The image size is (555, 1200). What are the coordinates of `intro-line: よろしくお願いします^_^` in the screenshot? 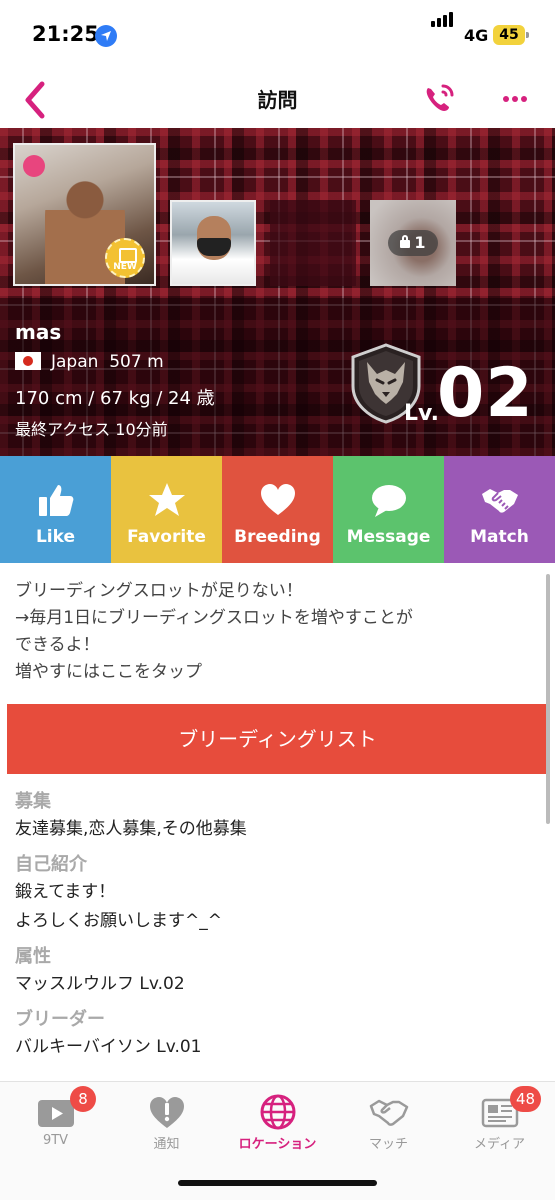 It's located at (118, 921).